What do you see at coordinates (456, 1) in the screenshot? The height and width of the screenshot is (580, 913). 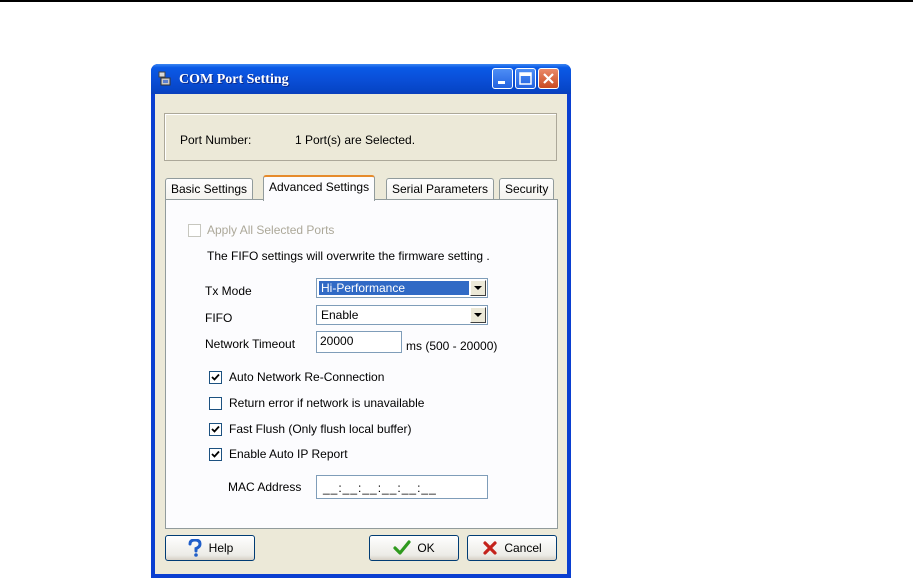 I see `top-divider-line` at bounding box center [456, 1].